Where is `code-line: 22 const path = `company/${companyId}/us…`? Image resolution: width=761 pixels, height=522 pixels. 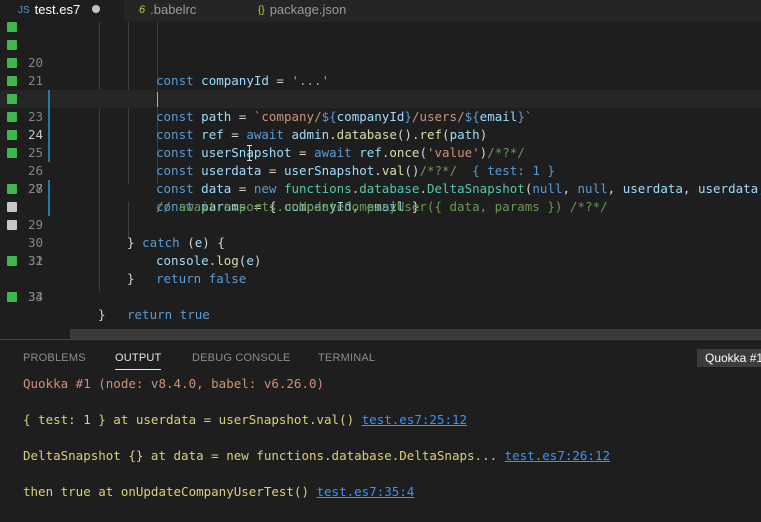 code-line: 22 const path = `company/${companyId}/us… is located at coordinates (380, 89).